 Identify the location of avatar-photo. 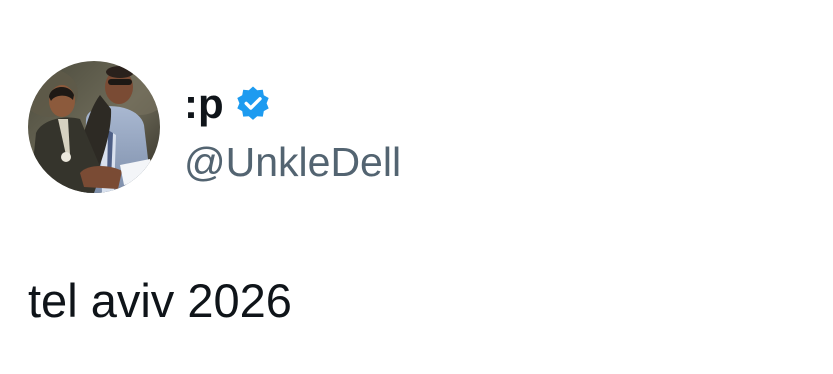
(94, 127).